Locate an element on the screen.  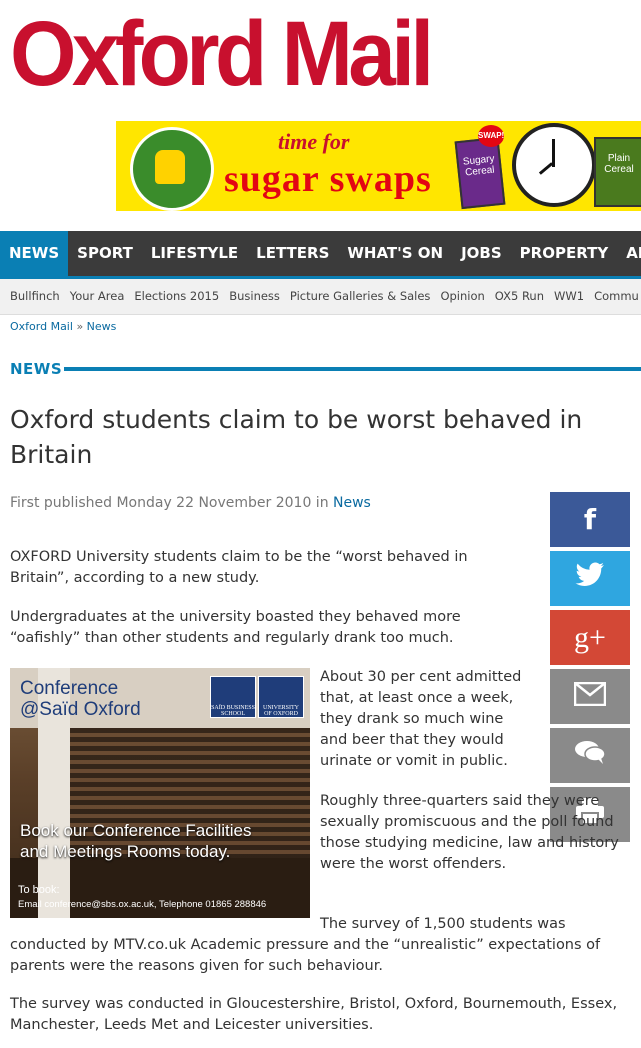
twitter-icon is located at coordinates (590, 578).